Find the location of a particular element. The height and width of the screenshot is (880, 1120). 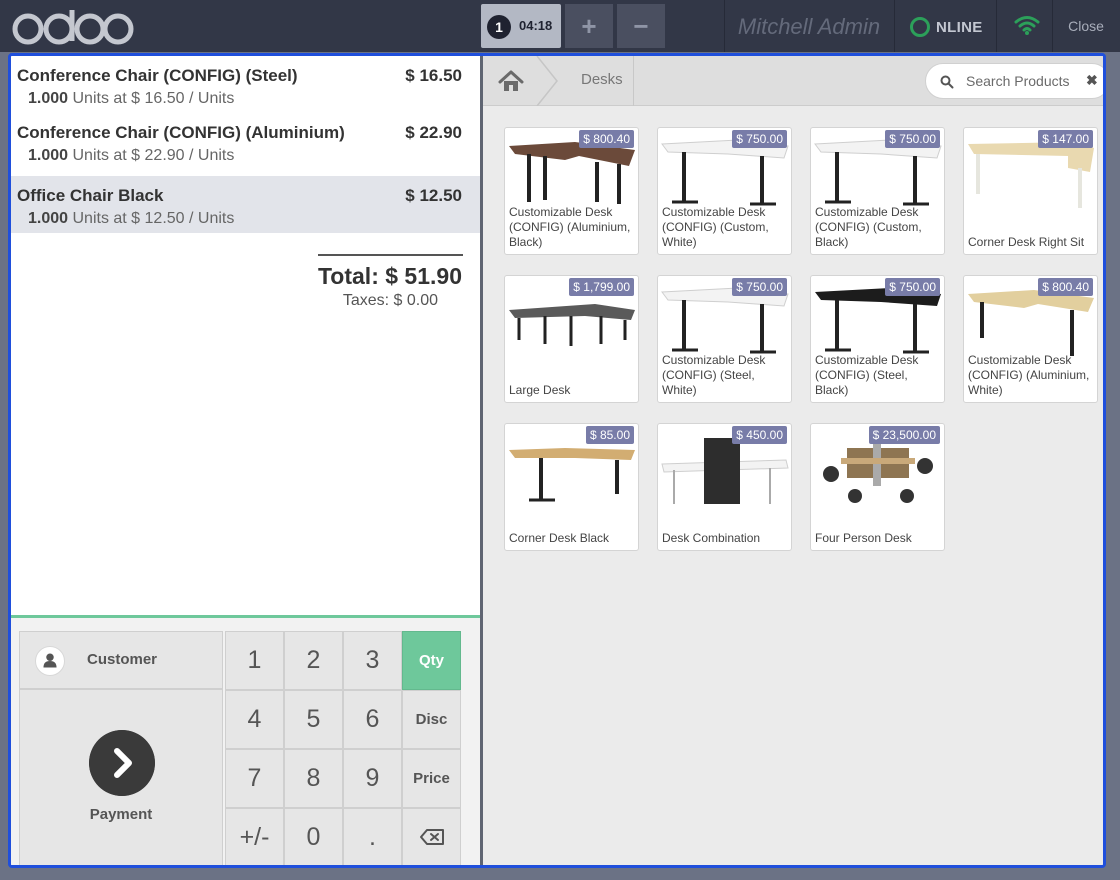

product-price-tag: $ 450.00 is located at coordinates (759, 435).